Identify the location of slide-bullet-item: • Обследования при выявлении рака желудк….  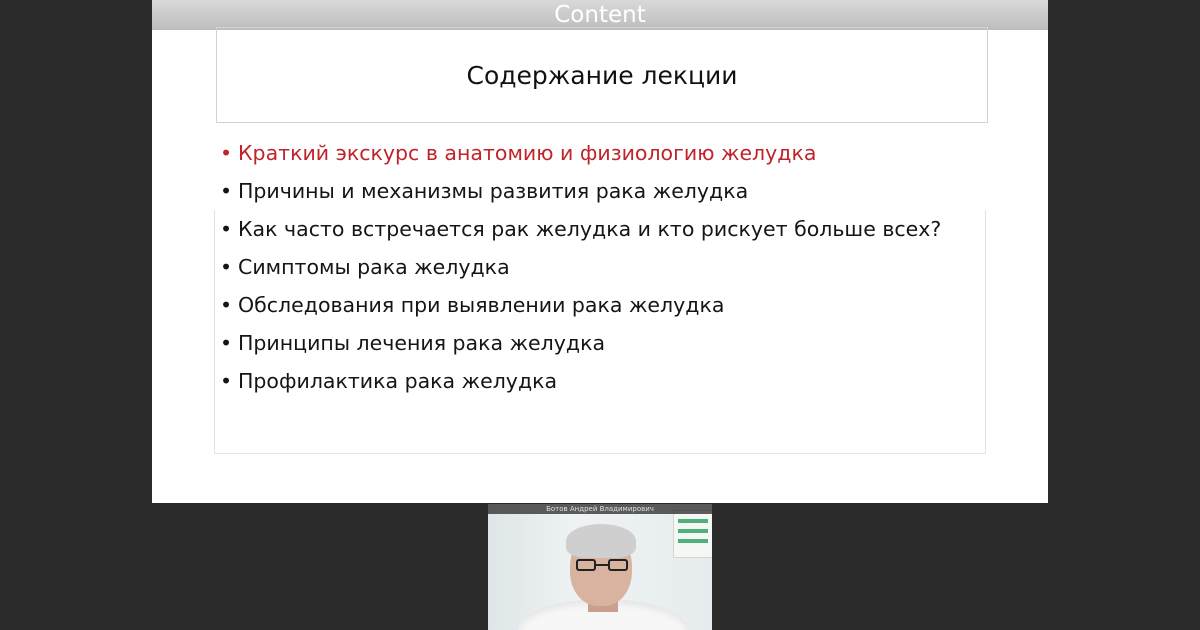
(580, 305).